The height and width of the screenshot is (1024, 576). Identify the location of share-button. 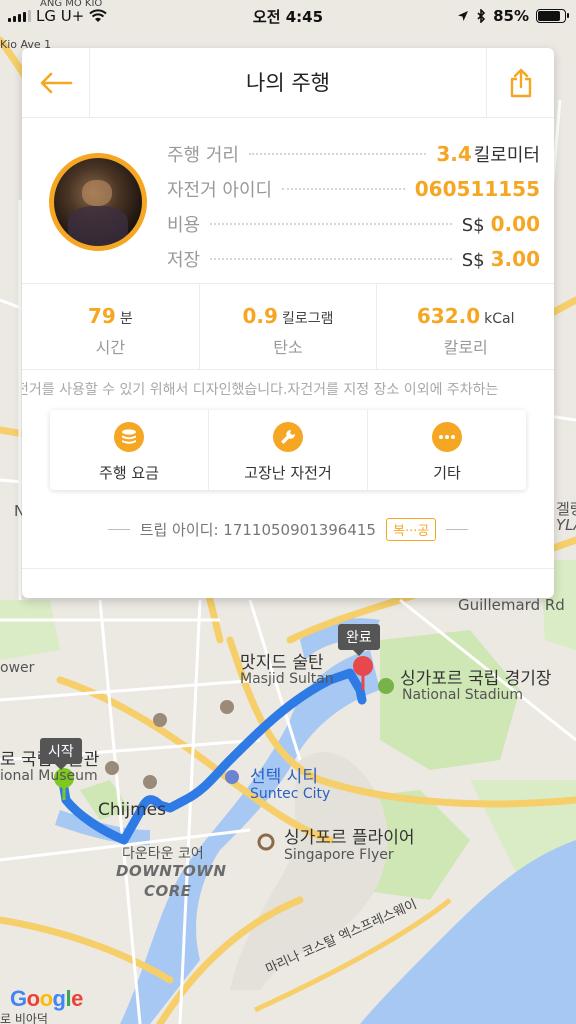
(520, 83).